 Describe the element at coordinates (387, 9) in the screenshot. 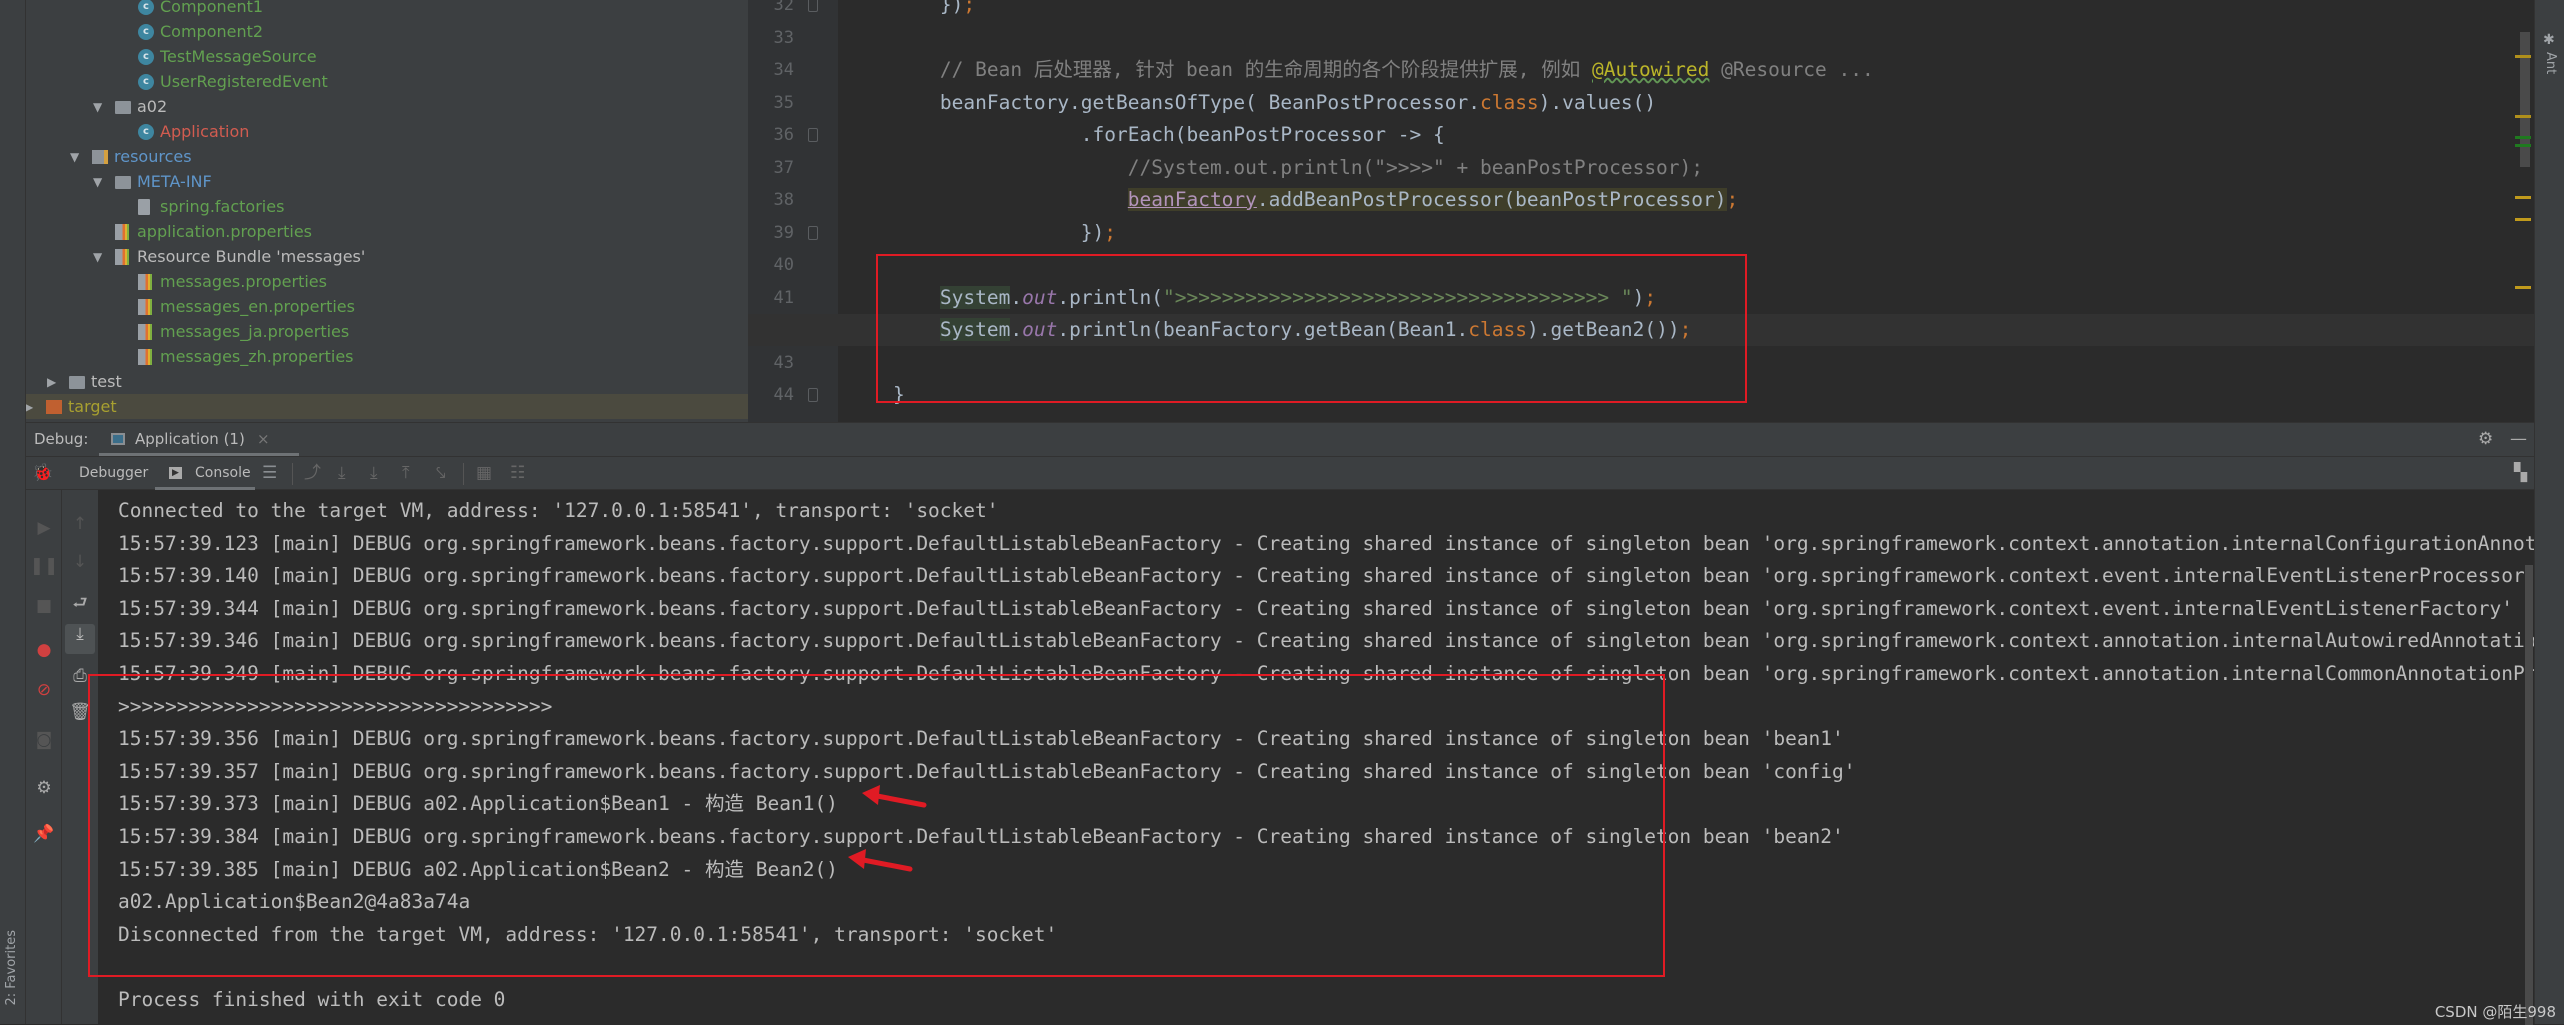

I see `tree-item: c Component1` at that location.